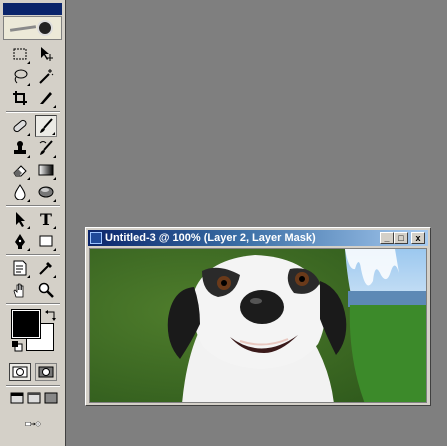  I want to click on rectangular-marquee-tool, so click(20, 54).